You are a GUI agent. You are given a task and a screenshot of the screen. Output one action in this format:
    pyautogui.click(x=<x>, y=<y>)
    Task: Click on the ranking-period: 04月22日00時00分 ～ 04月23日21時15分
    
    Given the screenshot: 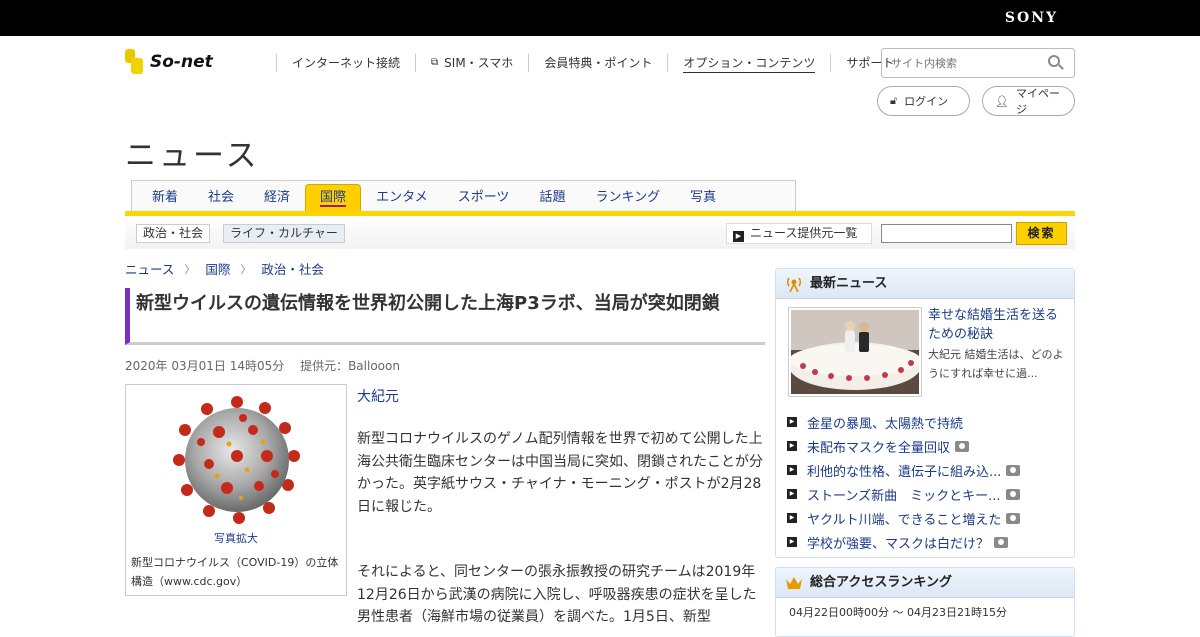 What is the action you would take?
    pyautogui.click(x=898, y=612)
    